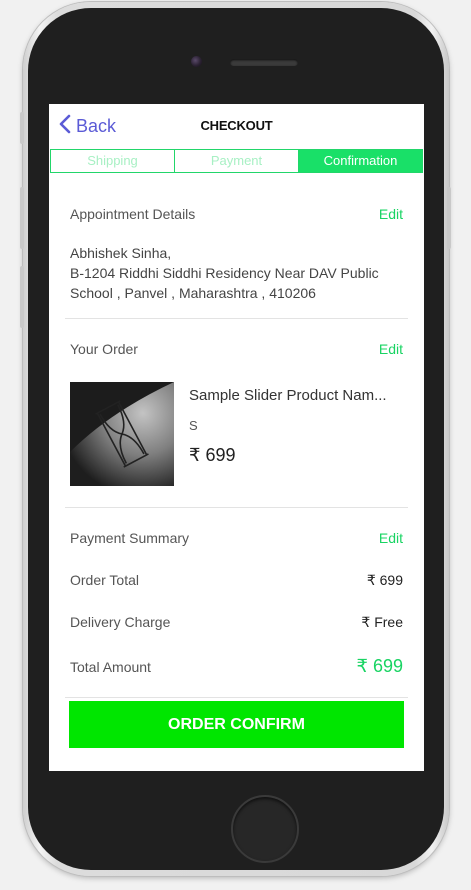 The width and height of the screenshot is (471, 890). What do you see at coordinates (121, 253) in the screenshot?
I see `customer-name: Abhishek Sinha,` at bounding box center [121, 253].